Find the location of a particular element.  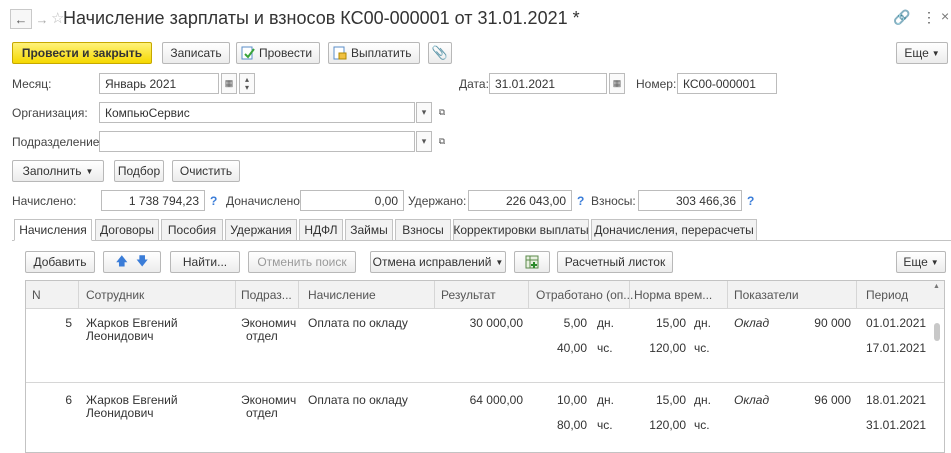

arrow-down-icon: 🡇 is located at coordinates (142, 262).